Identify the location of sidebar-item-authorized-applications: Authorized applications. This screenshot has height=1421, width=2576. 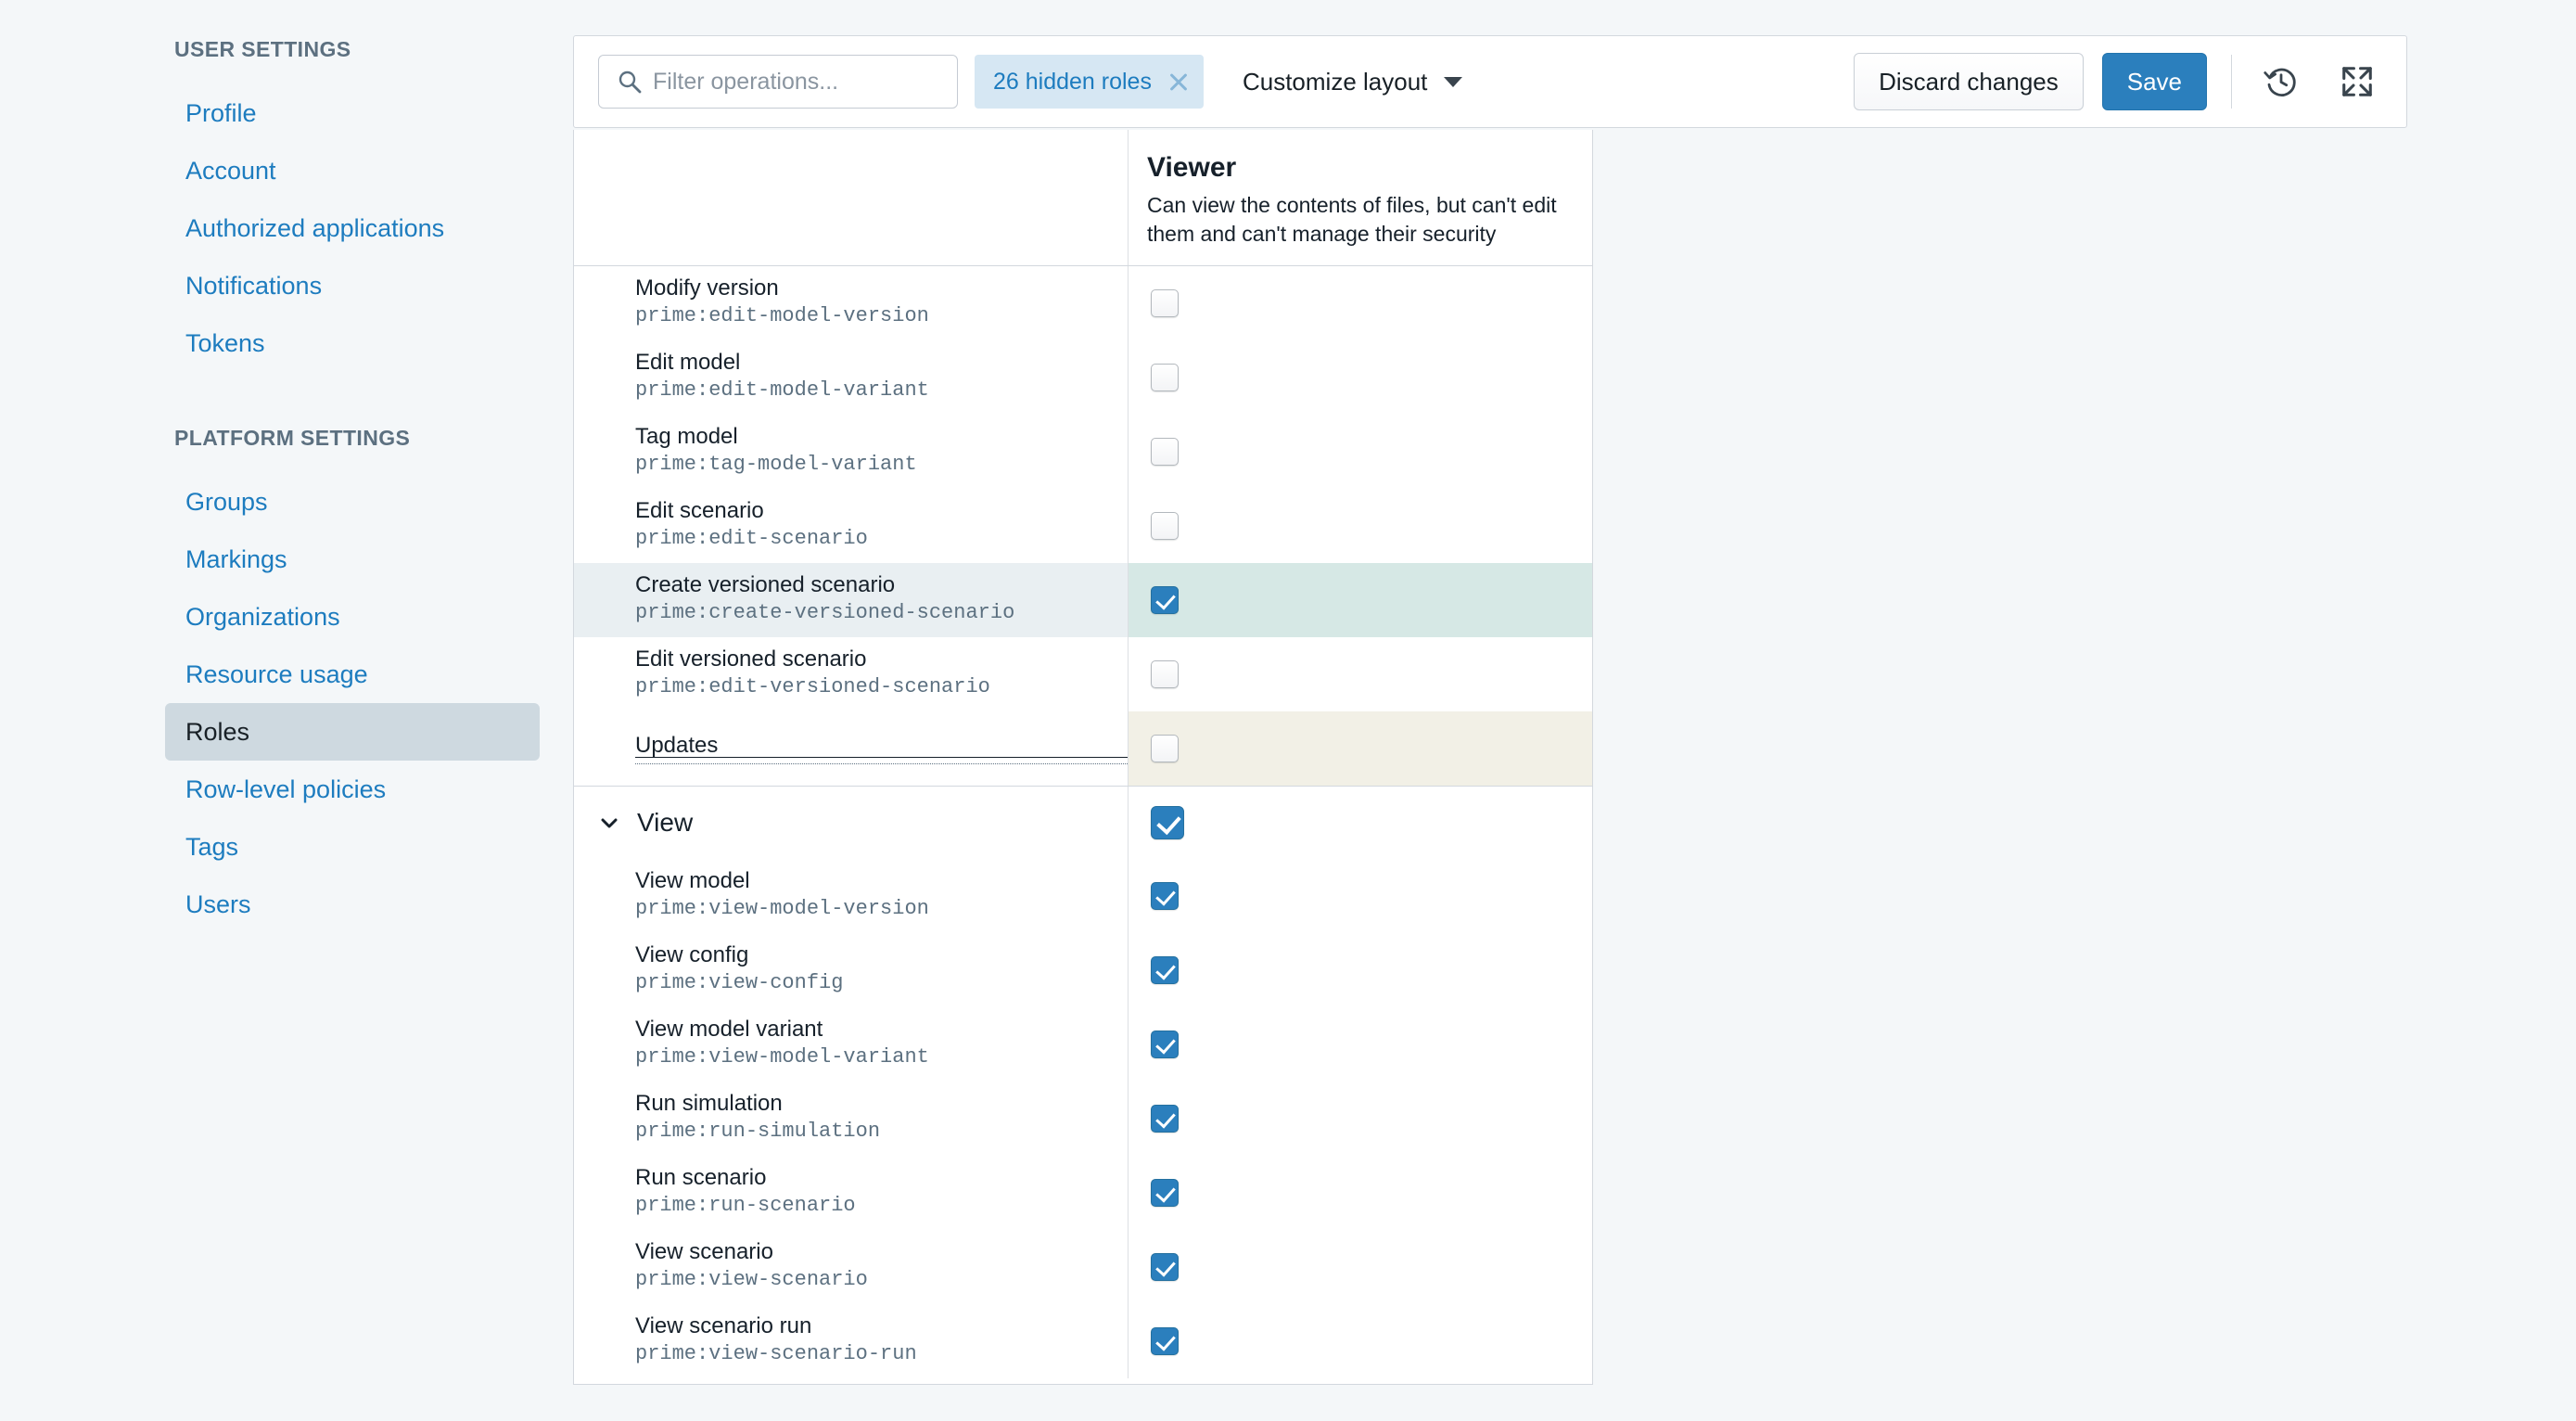
(353, 228).